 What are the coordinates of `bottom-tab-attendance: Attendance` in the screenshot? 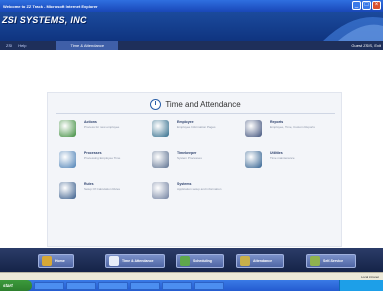 It's located at (260, 261).